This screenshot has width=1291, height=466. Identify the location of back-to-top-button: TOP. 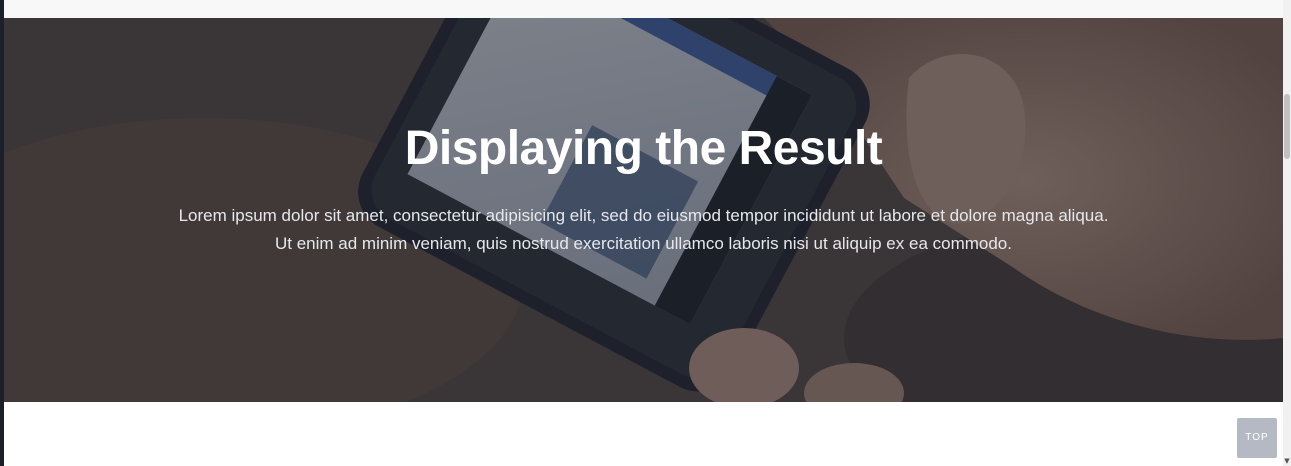
(1257, 438).